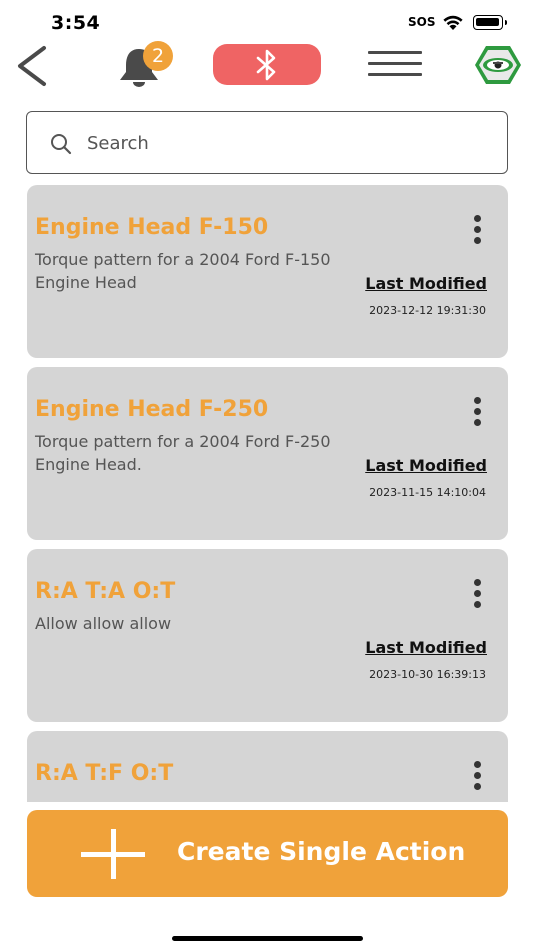  Describe the element at coordinates (158, 56) in the screenshot. I see `notification-badge: 2` at that location.